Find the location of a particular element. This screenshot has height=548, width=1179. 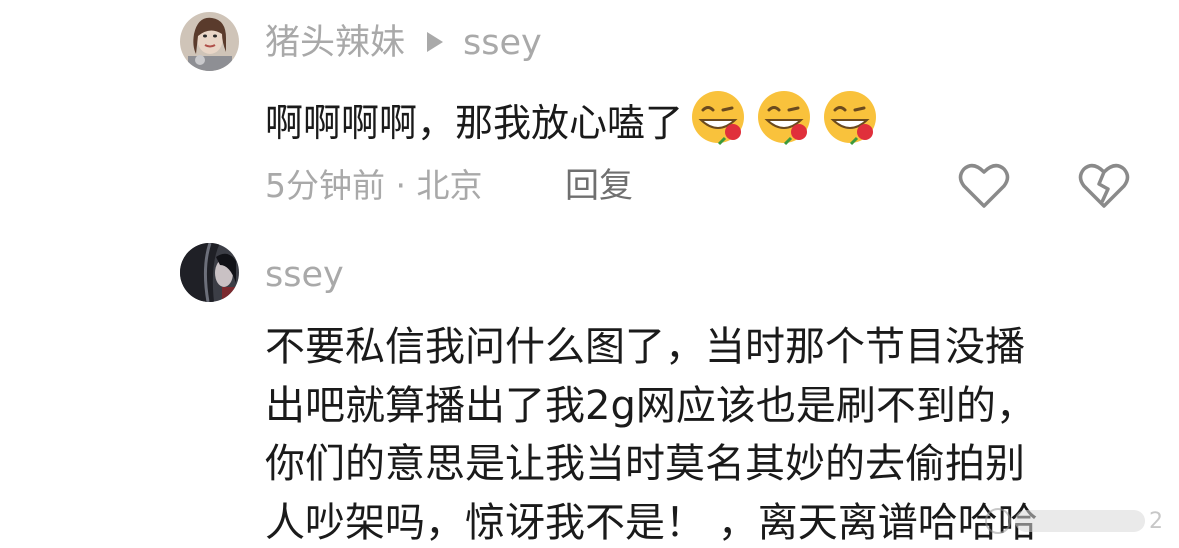

comment-2-line-1: 不要私信我问什么图了，当时那个节目没播 is located at coordinates (645, 347).